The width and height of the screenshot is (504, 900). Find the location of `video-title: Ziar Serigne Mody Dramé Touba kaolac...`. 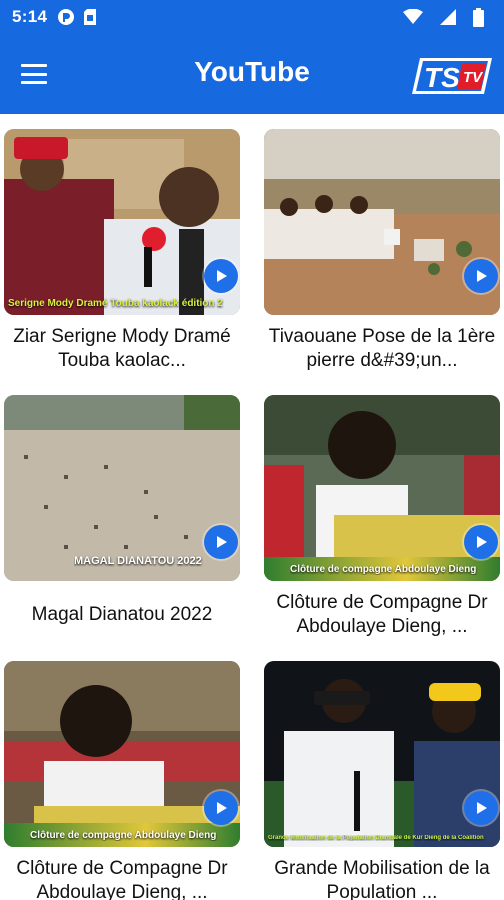

video-title: Ziar Serigne Mody Dramé Touba kaolac... is located at coordinates (122, 349).